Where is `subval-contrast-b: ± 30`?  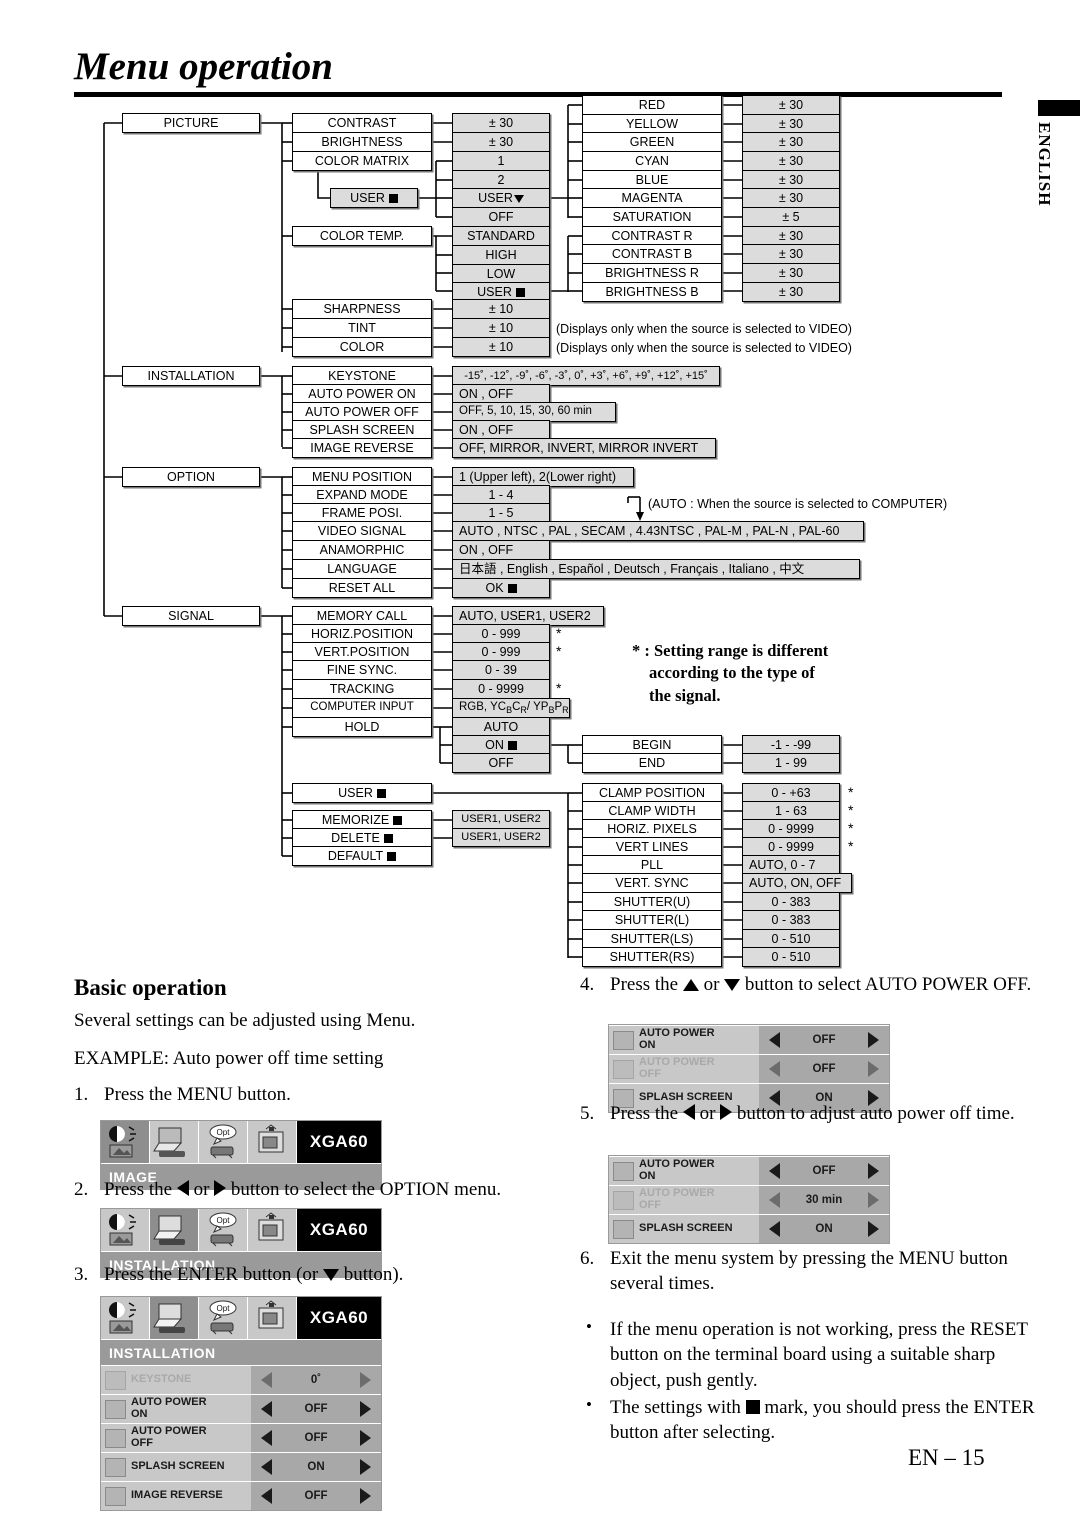
subval-contrast-b: ± 30 is located at coordinates (791, 254).